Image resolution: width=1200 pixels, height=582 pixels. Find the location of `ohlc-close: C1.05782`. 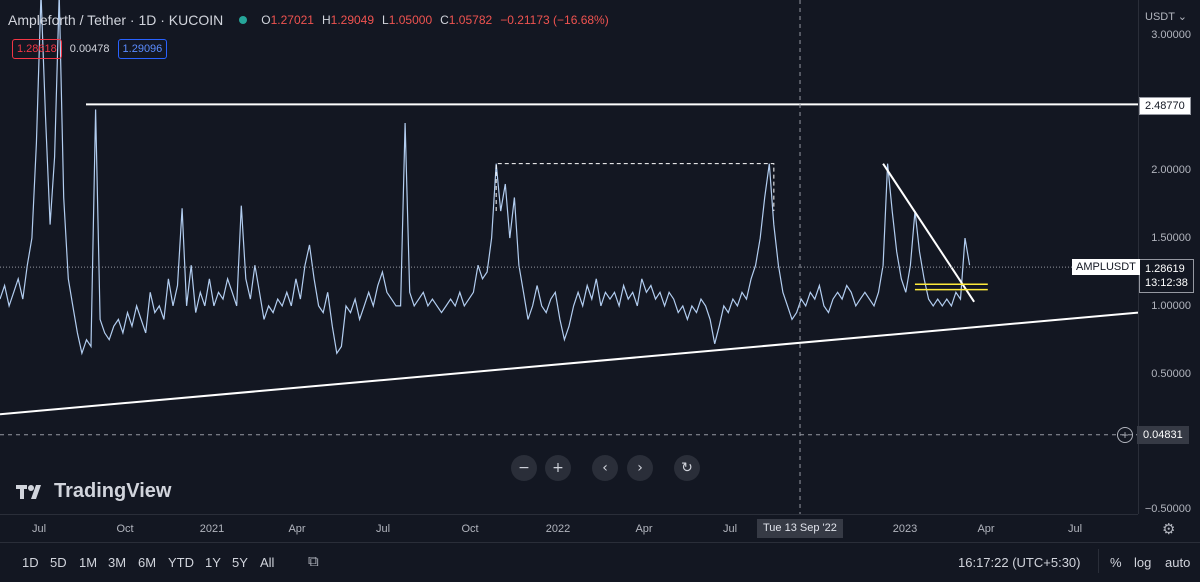

ohlc-close: C1.05782 is located at coordinates (466, 20).